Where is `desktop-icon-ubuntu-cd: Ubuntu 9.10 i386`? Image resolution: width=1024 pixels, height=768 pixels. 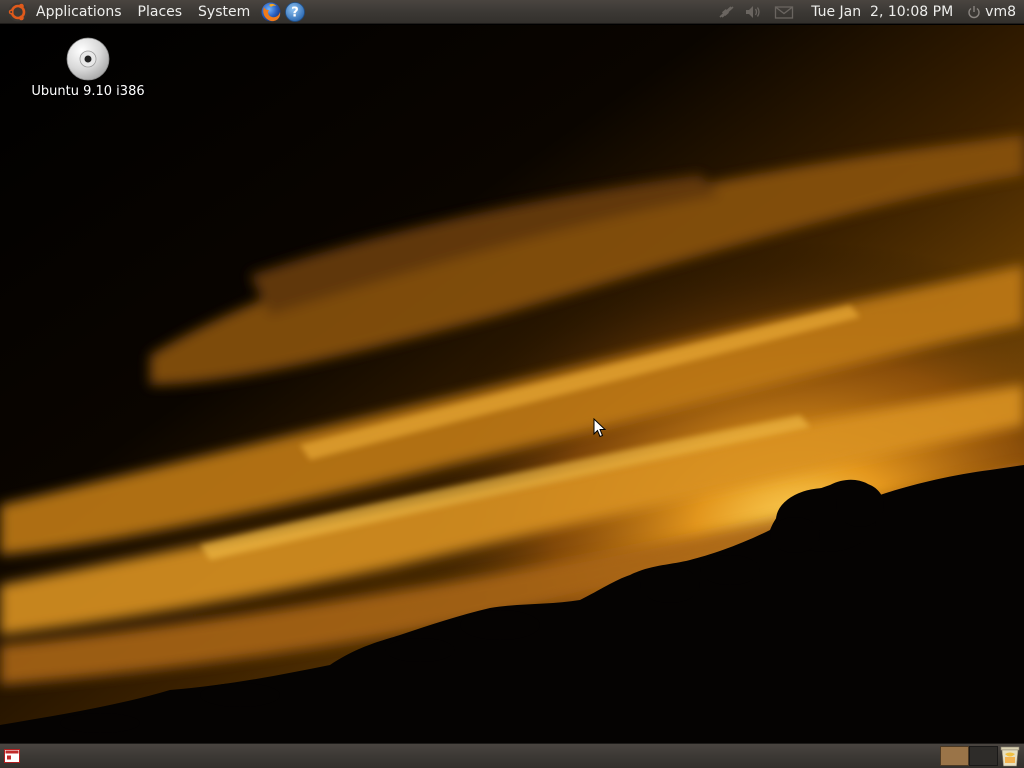
desktop-icon-ubuntu-cd: Ubuntu 9.10 i386 is located at coordinates (88, 68).